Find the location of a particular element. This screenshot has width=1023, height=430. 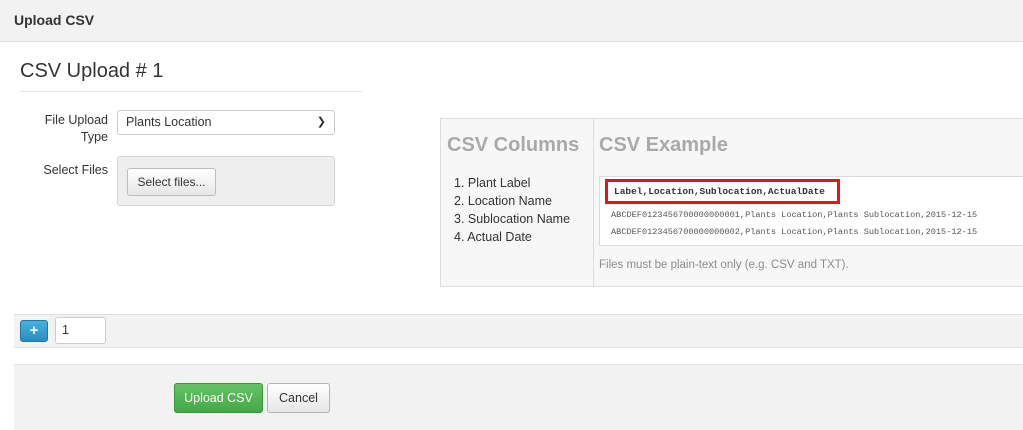

file-upload-type-select: Plants Location ❯ is located at coordinates (226, 122).